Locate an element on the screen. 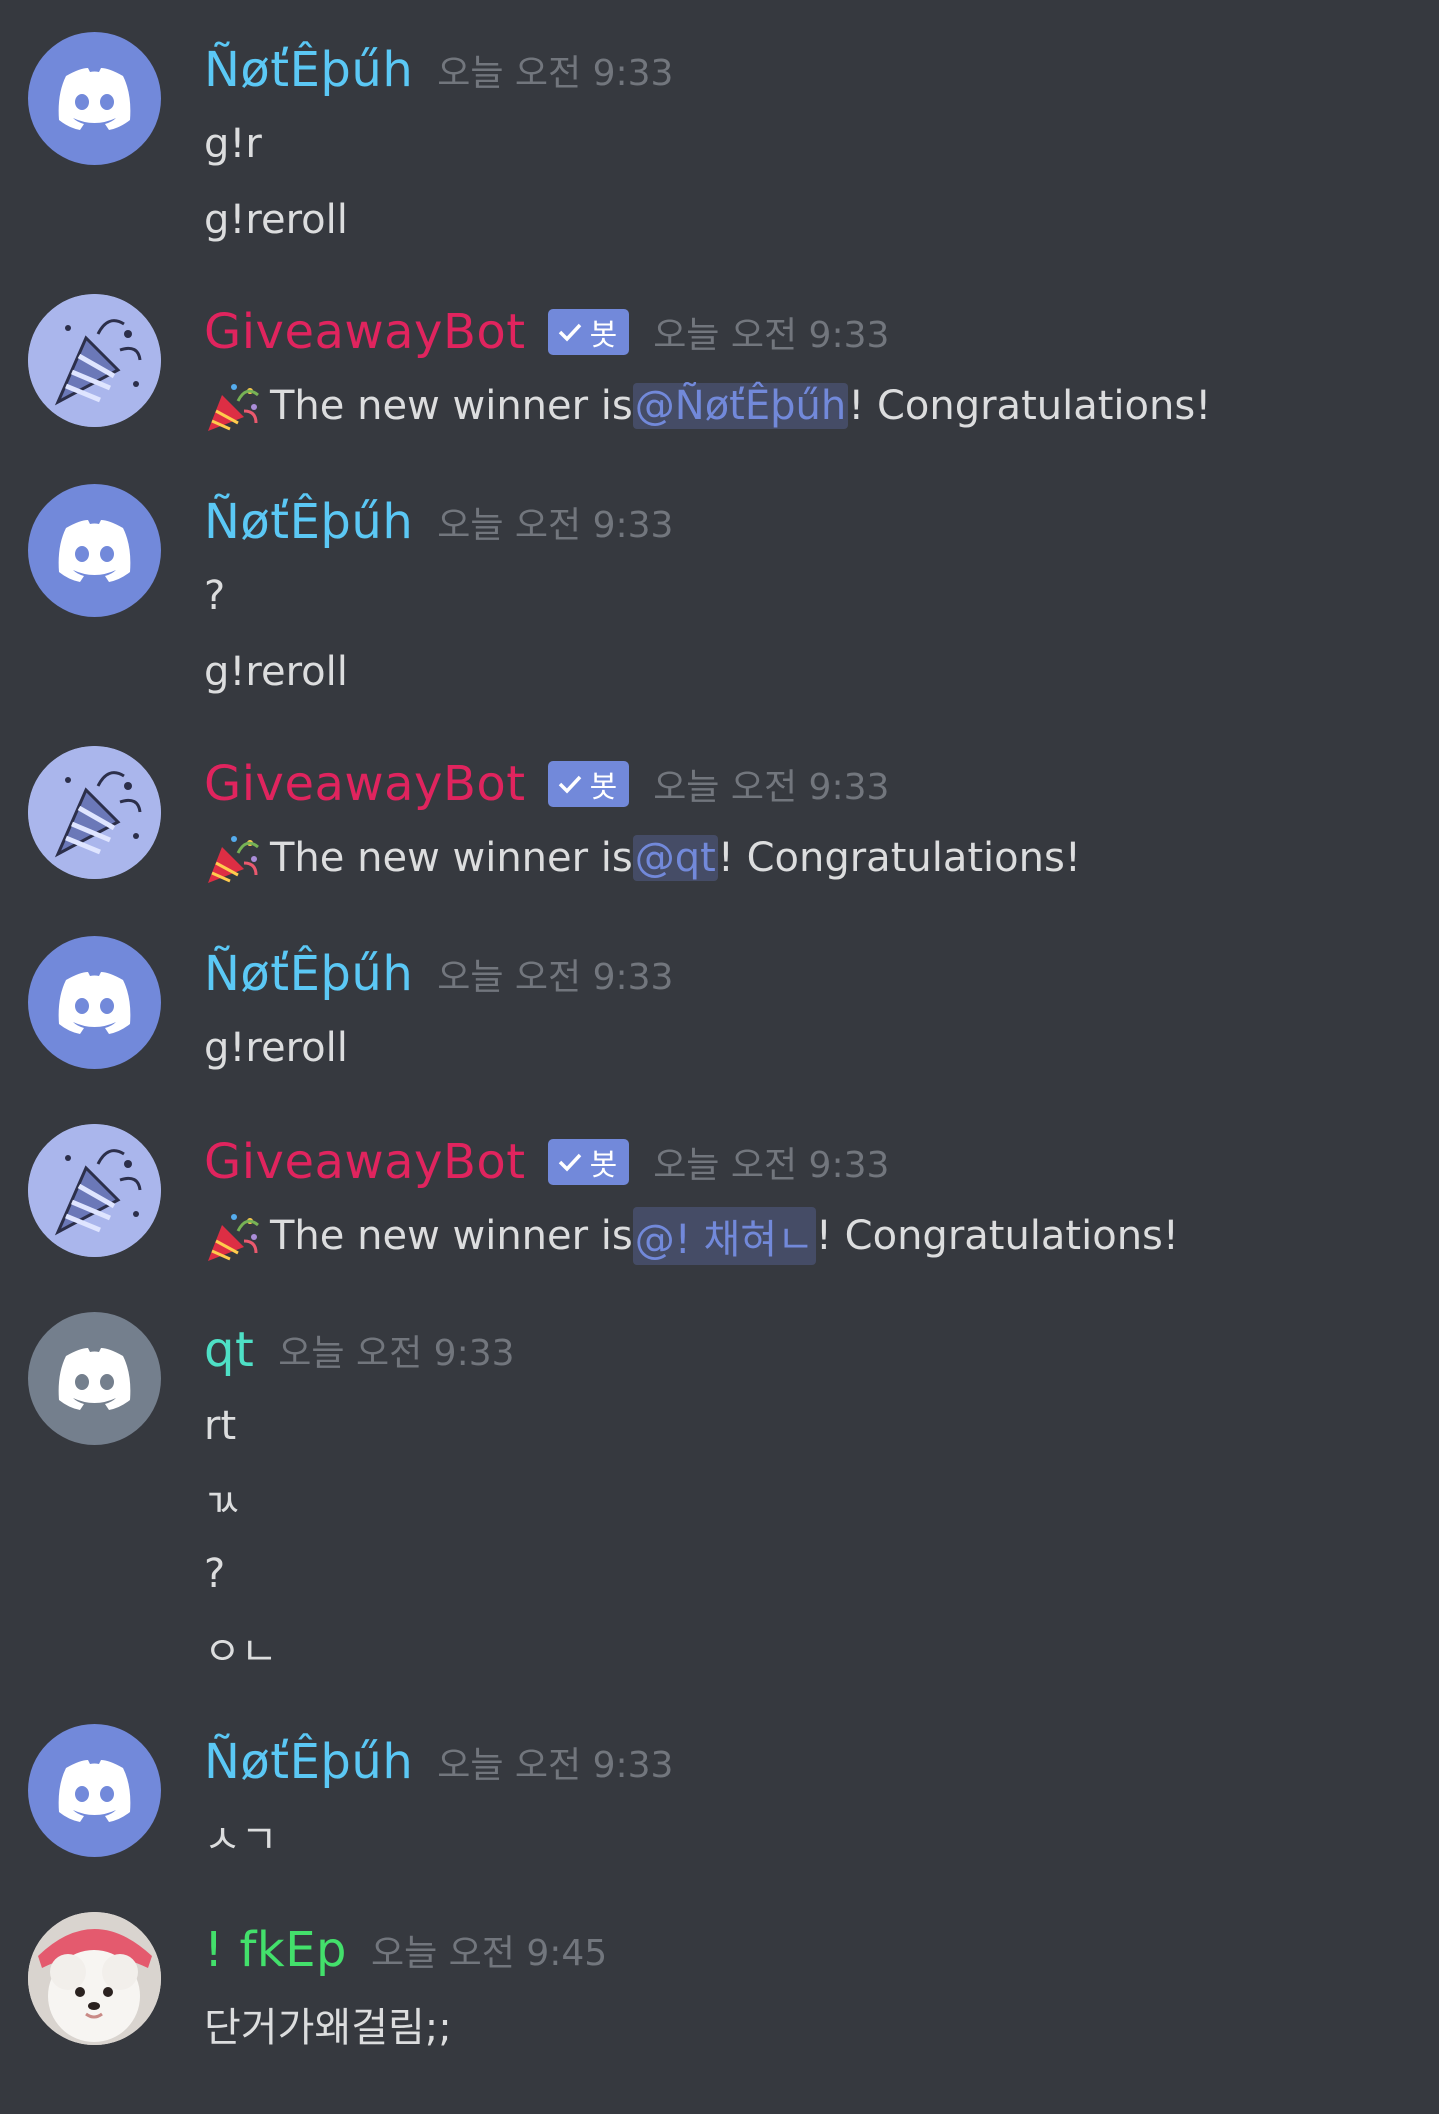 The width and height of the screenshot is (1439, 2114). message-text: ㅇㄴ is located at coordinates (241, 1652).